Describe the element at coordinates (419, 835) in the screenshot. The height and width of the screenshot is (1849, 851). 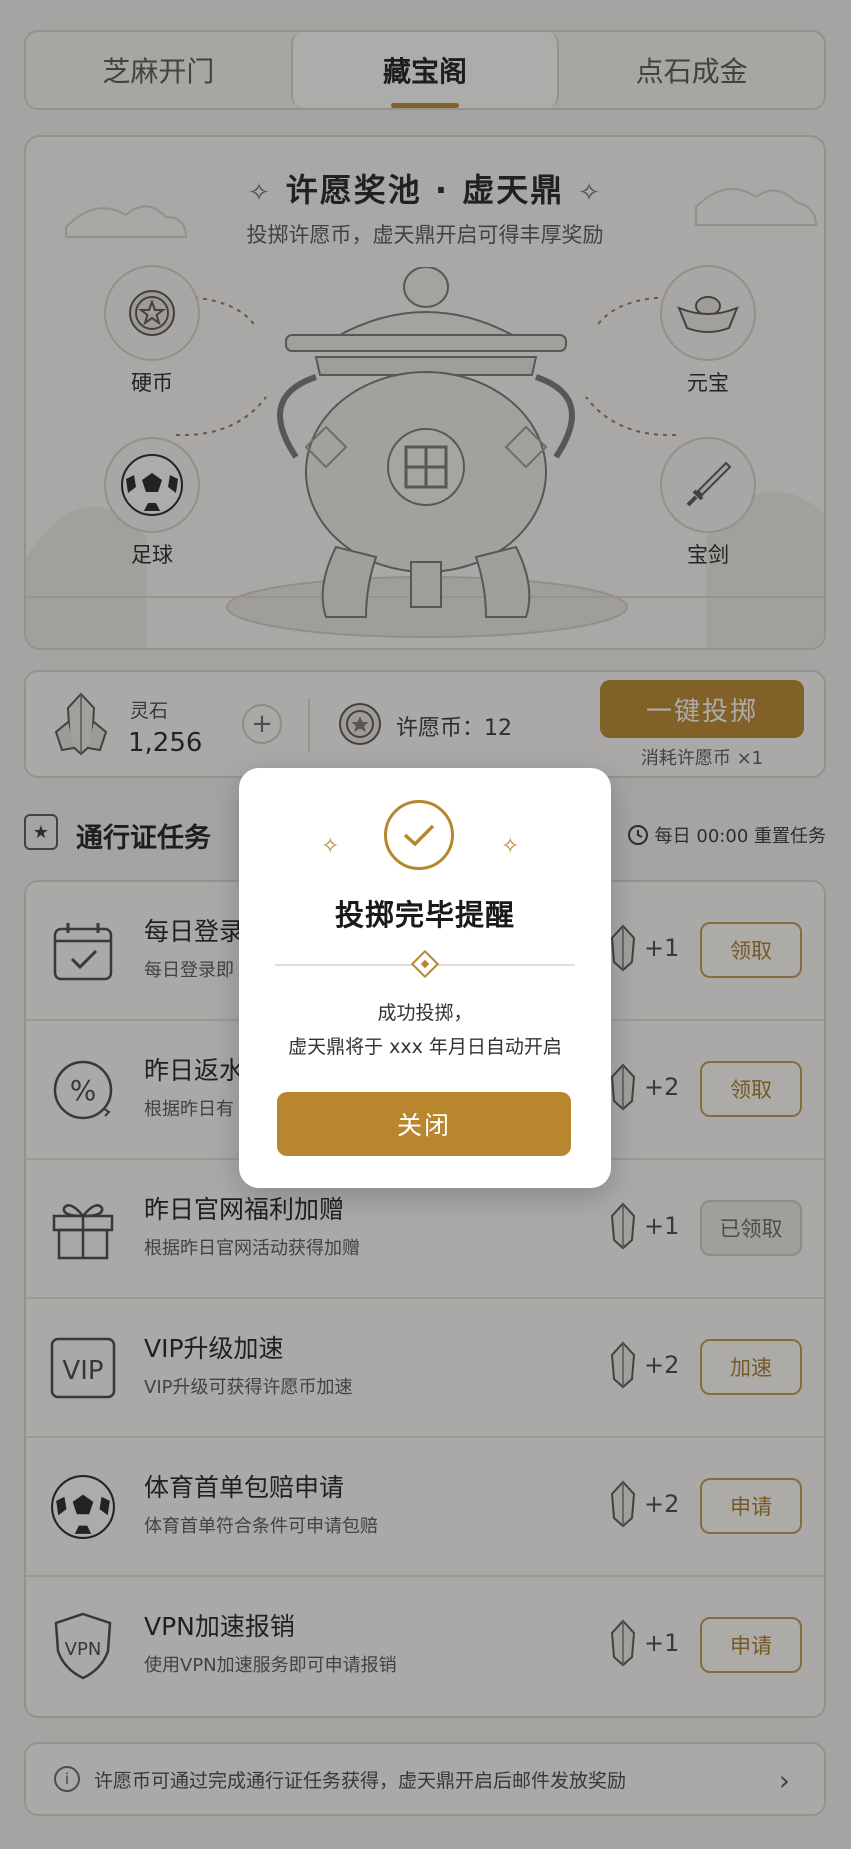
I see `check-circle-icon` at that location.